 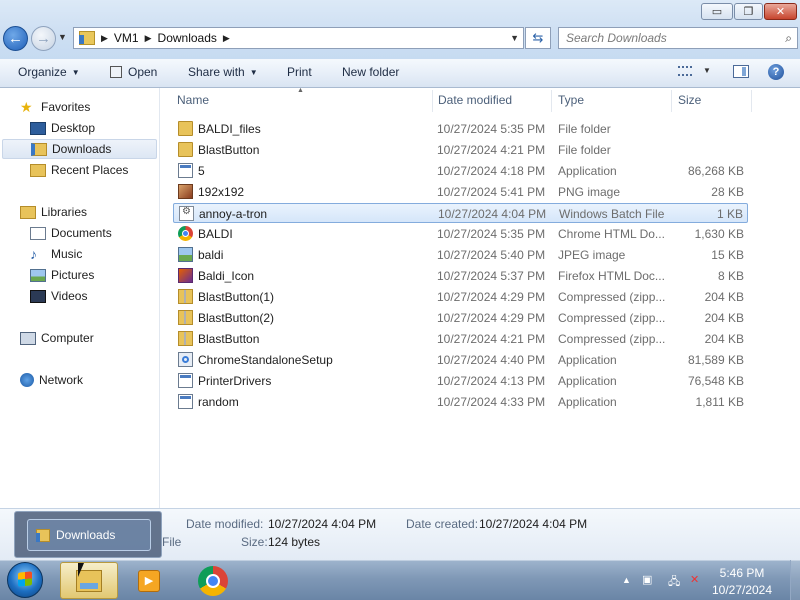 What do you see at coordinates (229, 150) in the screenshot?
I see `file-name: BlastButton` at bounding box center [229, 150].